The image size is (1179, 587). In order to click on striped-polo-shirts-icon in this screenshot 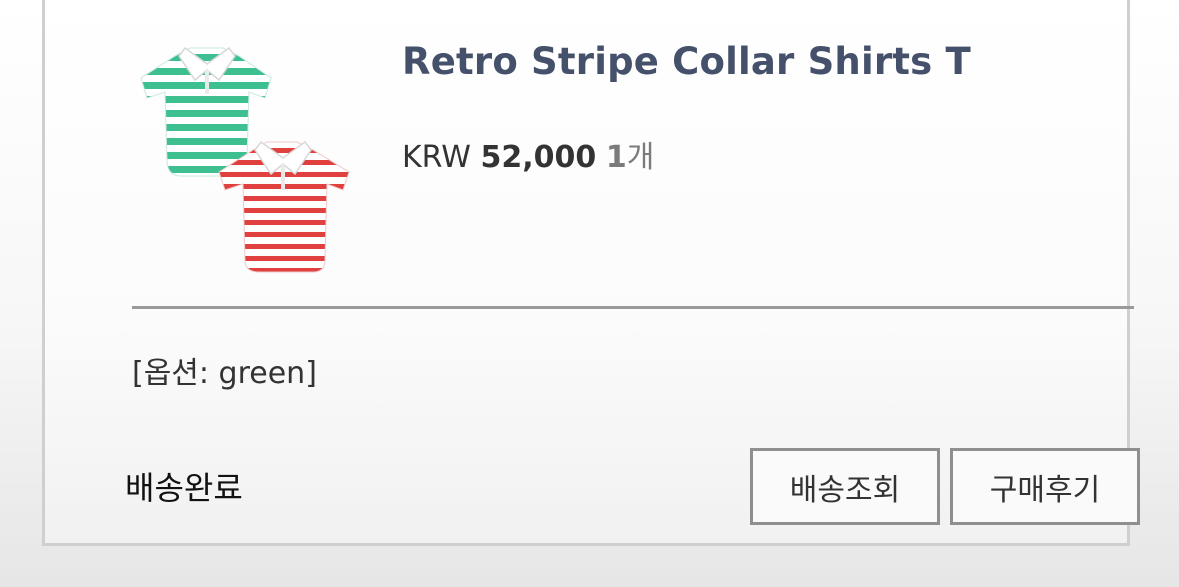, I will do `click(245, 159)`.